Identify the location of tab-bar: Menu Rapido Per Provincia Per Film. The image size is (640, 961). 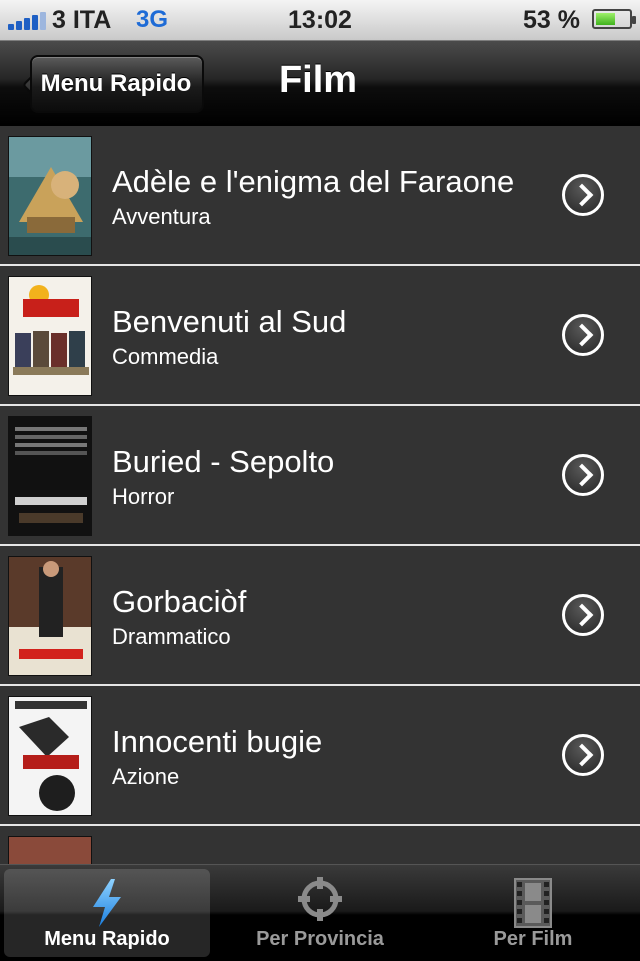
(320, 912).